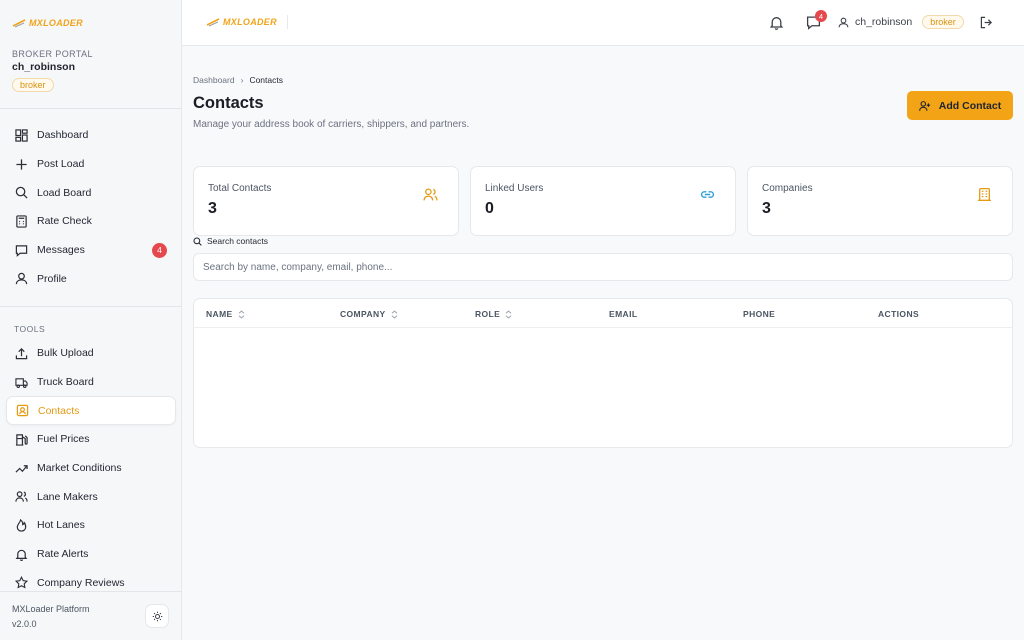 Image resolution: width=1024 pixels, height=640 pixels. What do you see at coordinates (880, 201) in the screenshot?
I see `stat-card-companies: Companies 3` at bounding box center [880, 201].